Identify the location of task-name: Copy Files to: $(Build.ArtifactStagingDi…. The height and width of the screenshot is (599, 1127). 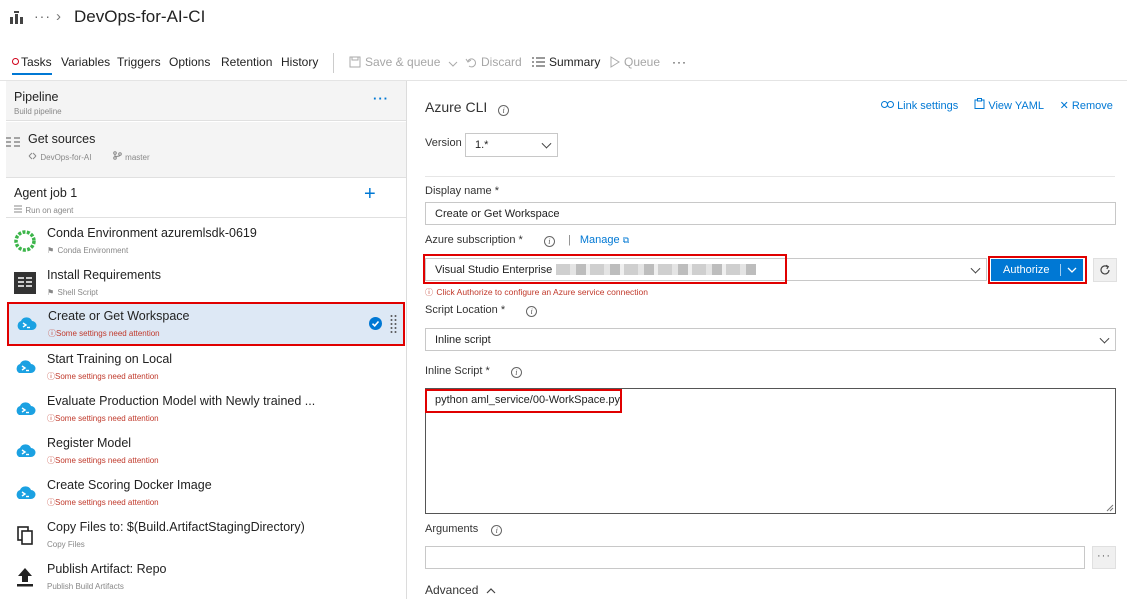
(176, 527).